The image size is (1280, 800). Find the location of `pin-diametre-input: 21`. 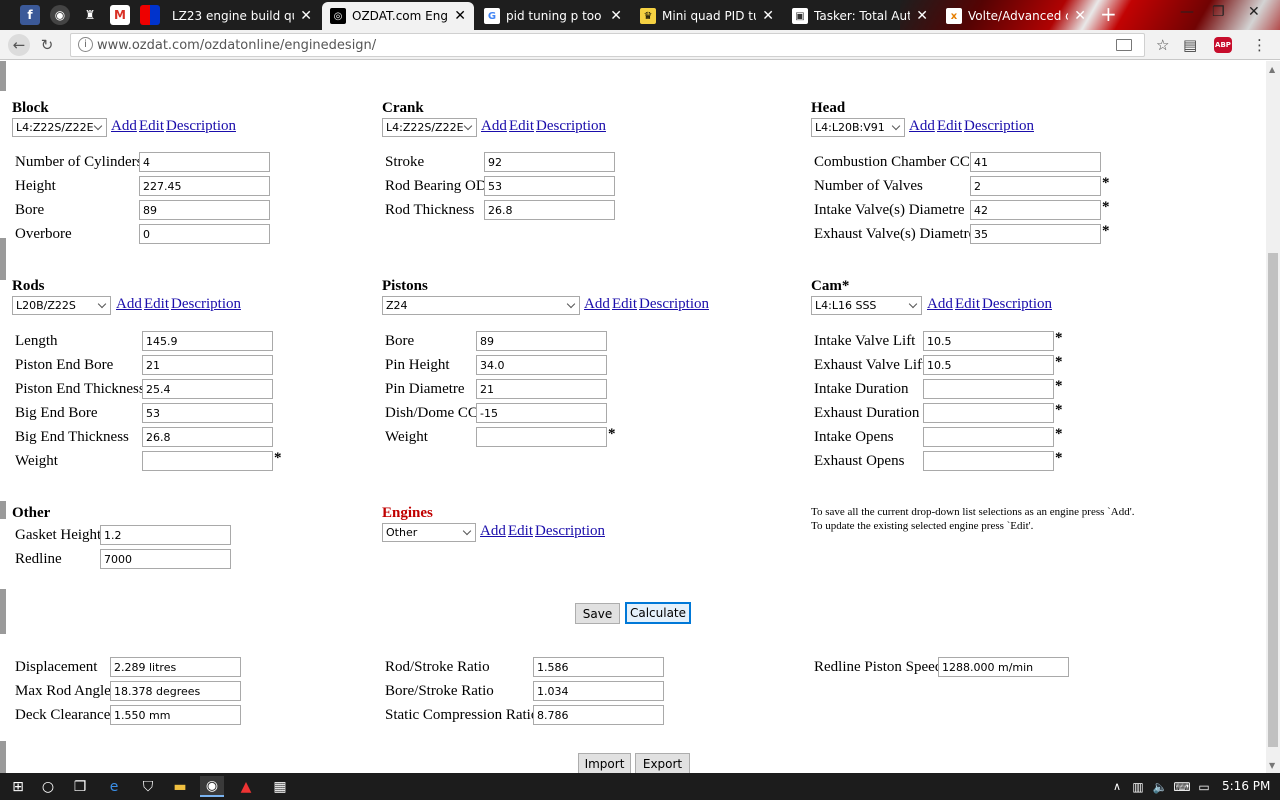

pin-diametre-input: 21 is located at coordinates (541, 389).